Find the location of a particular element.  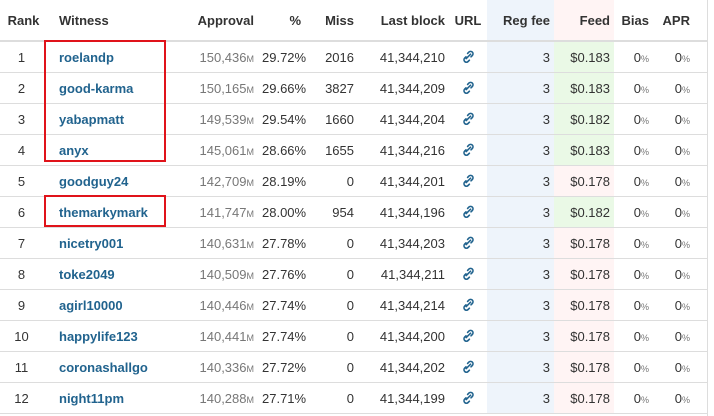

header-miss: Miss is located at coordinates (331, 21).